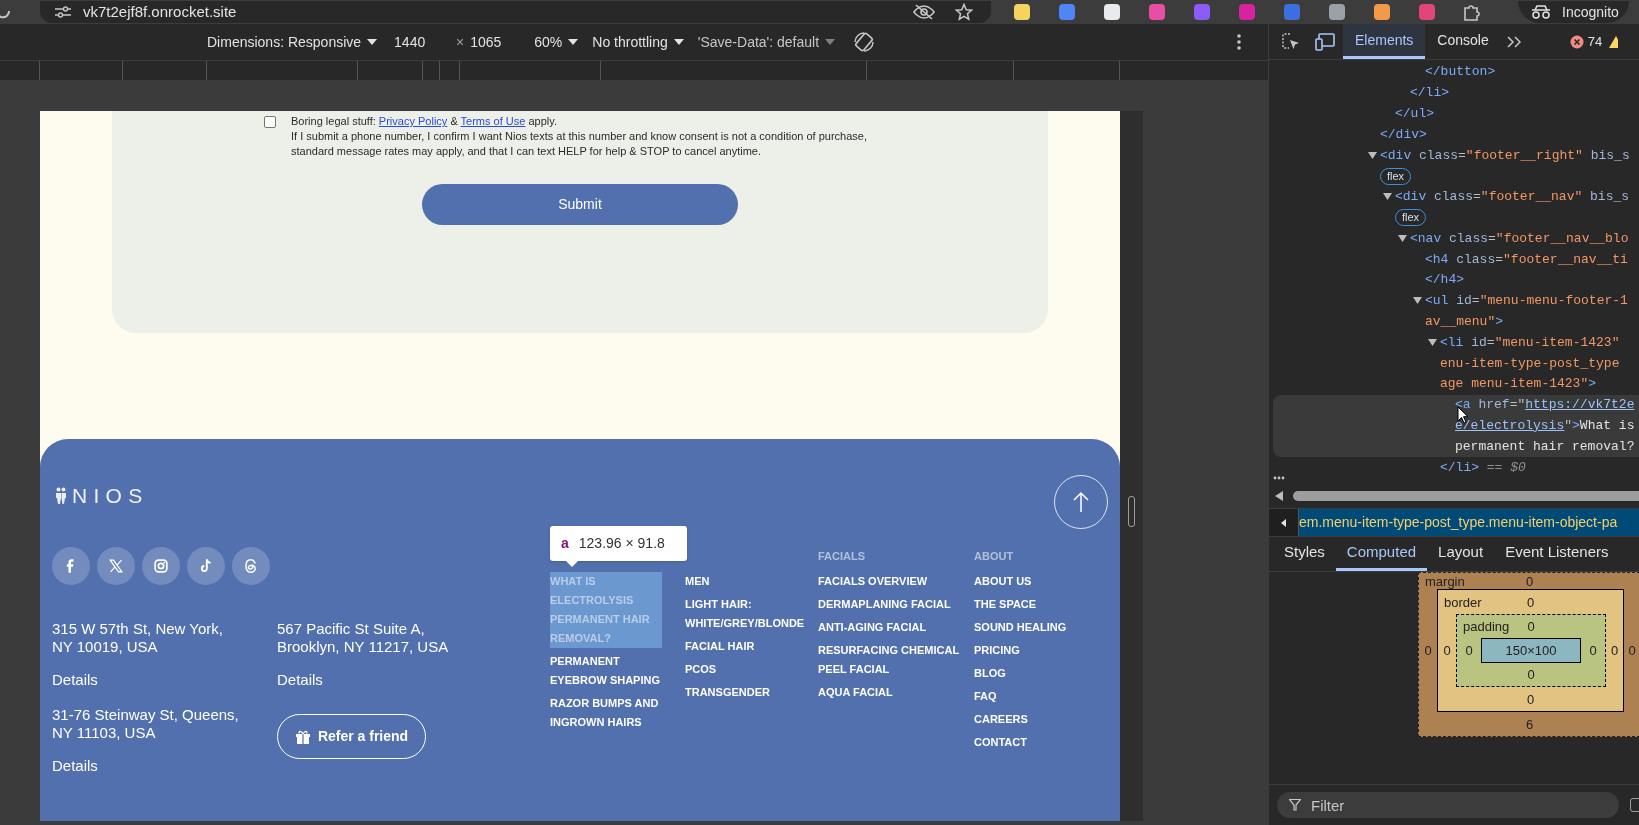 Image resolution: width=1639 pixels, height=825 pixels. I want to click on footer-nav-link: ABOUT US, so click(1003, 581).